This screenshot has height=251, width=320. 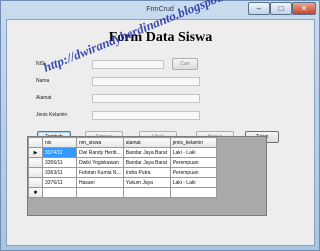 What do you see at coordinates (35, 152) in the screenshot?
I see `current-row-marker: ▶` at bounding box center [35, 152].